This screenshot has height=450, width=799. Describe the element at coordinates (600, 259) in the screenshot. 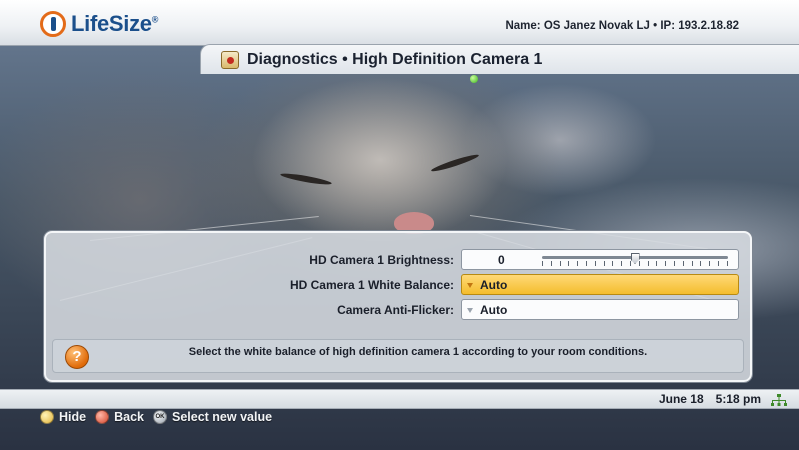

I see `brightness-slider: 0` at that location.